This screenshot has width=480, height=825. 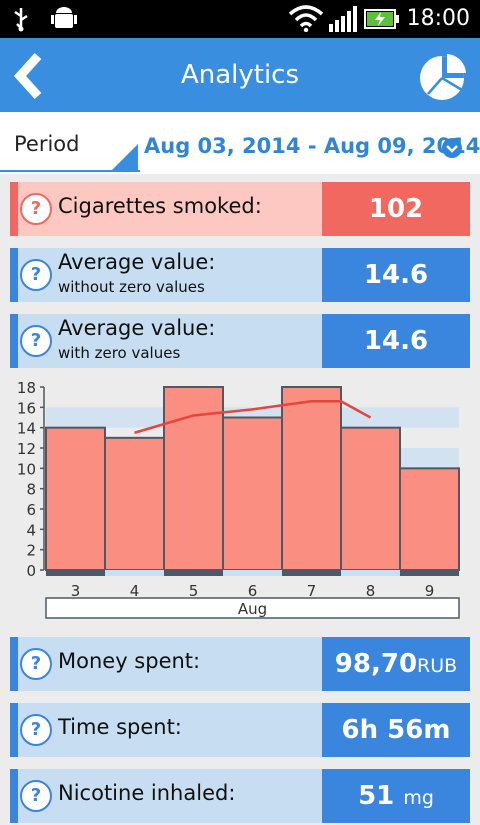 What do you see at coordinates (396, 730) in the screenshot?
I see `stat-value: 6h 56m` at bounding box center [396, 730].